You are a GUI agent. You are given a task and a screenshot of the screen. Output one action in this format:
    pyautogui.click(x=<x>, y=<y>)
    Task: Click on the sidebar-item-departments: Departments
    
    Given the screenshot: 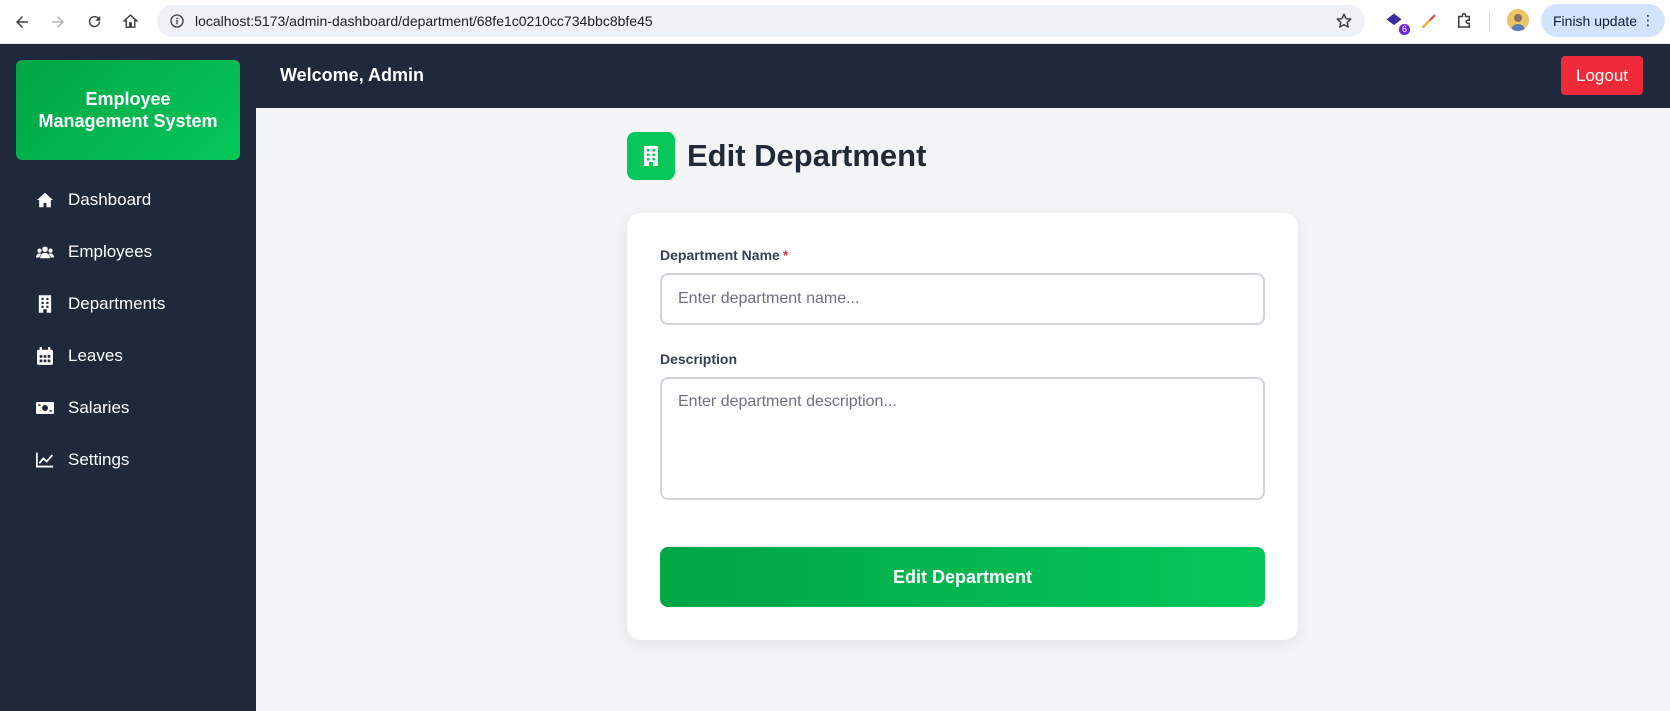 What is the action you would take?
    pyautogui.click(x=128, y=304)
    